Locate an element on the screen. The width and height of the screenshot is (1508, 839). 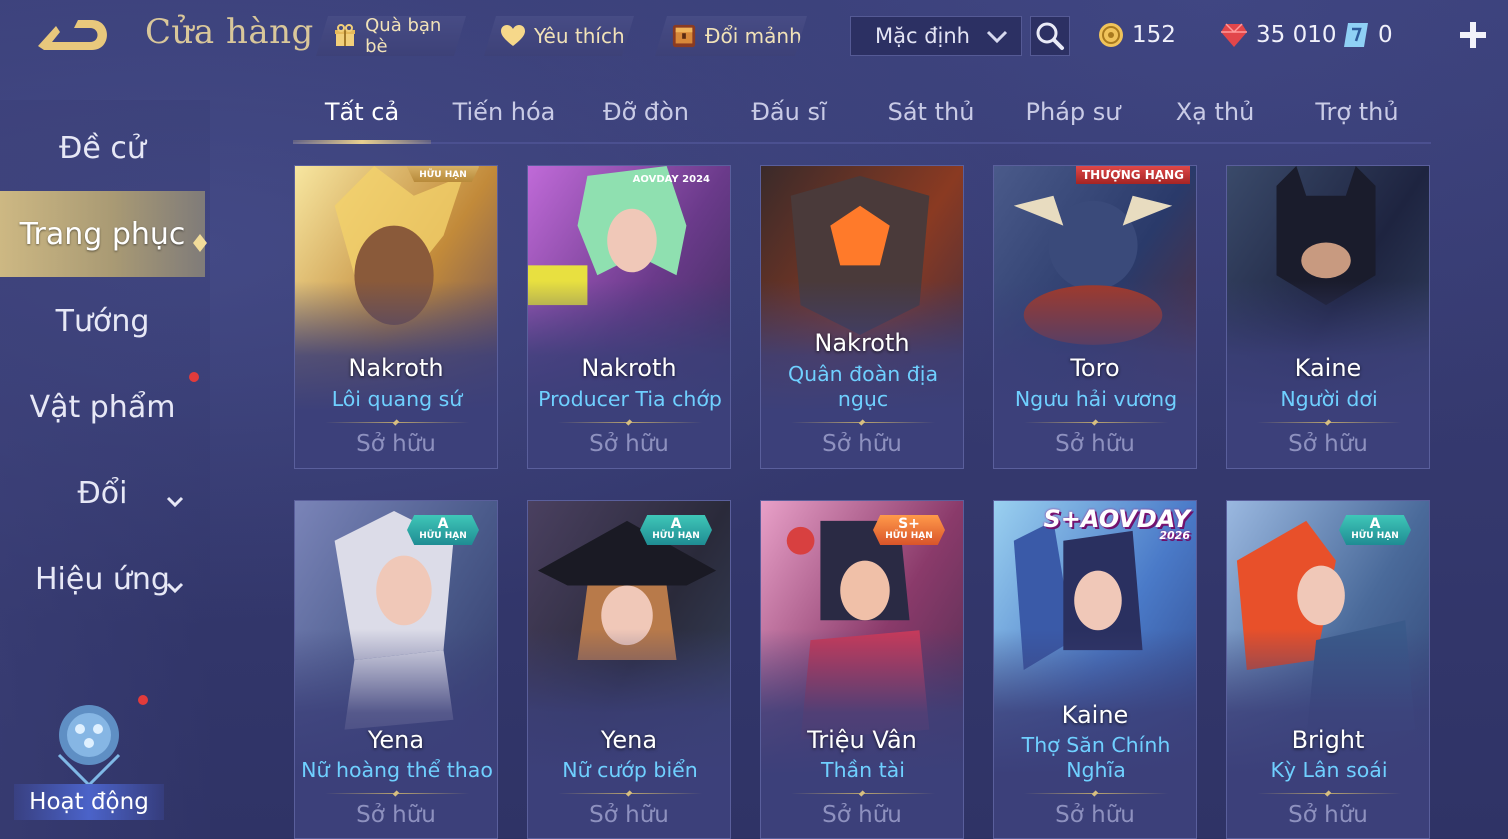
tab-exchange-shards: Đổi mảnh is located at coordinates (731, 36).